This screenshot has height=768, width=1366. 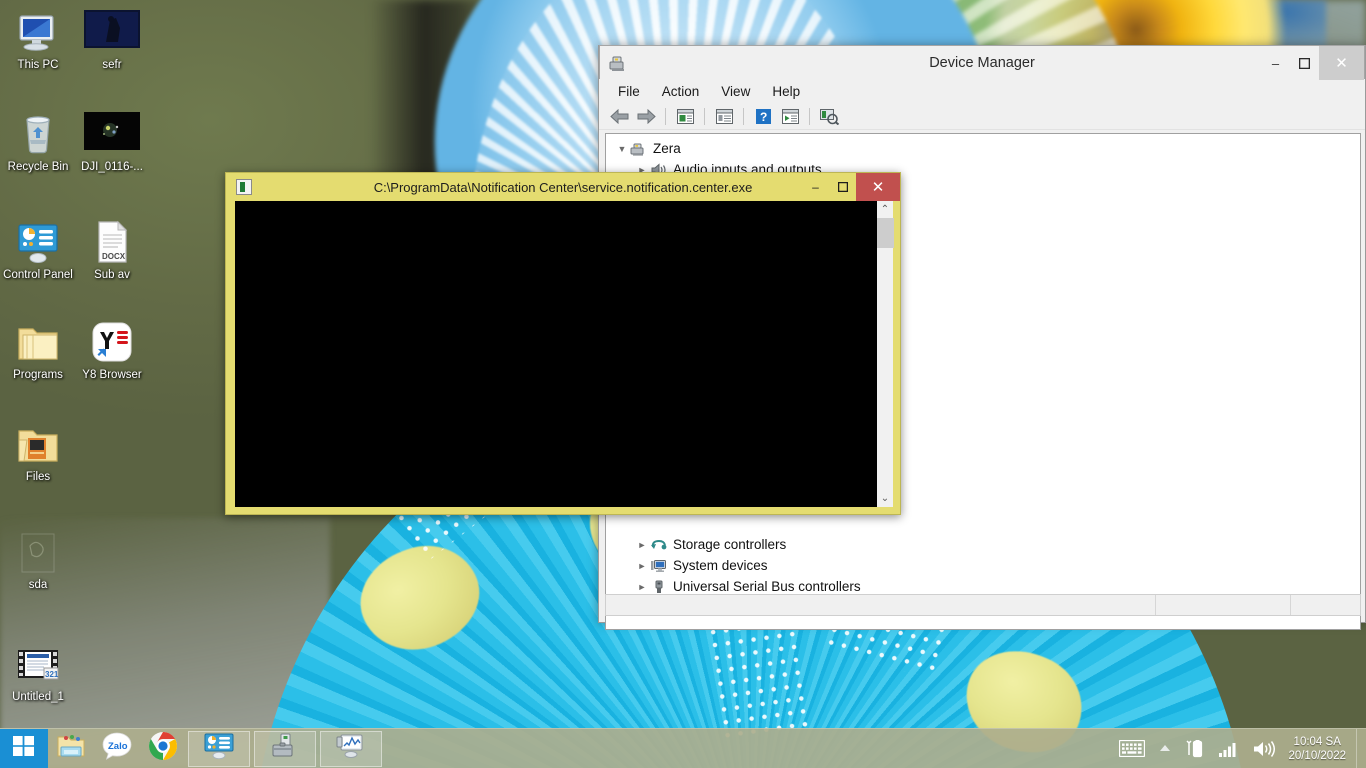 I want to click on clock-date: 20/10/2022, so click(x=1317, y=755).